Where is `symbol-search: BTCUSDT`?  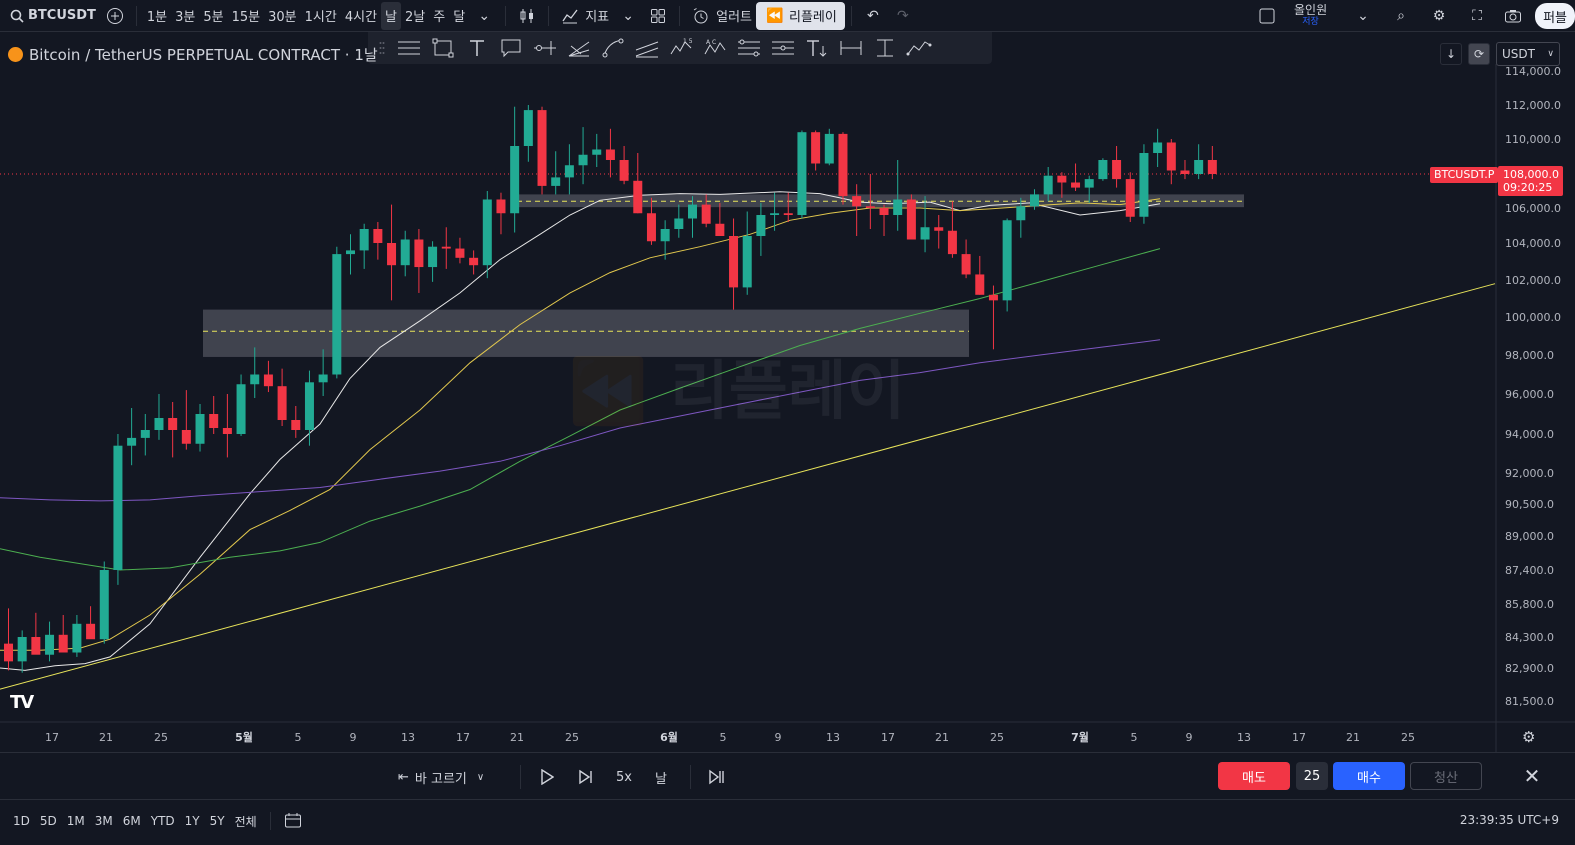 symbol-search: BTCUSDT is located at coordinates (50, 16).